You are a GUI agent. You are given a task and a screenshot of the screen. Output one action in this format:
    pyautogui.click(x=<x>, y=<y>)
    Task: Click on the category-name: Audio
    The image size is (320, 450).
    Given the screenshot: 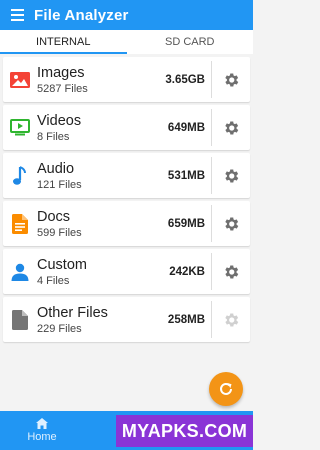 What is the action you would take?
    pyautogui.click(x=56, y=168)
    